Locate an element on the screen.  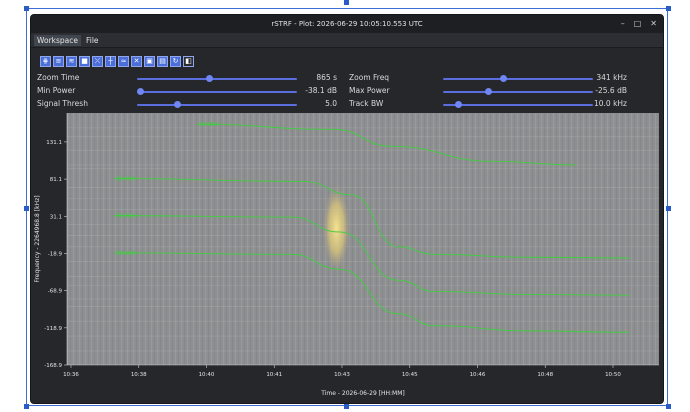
resize-handle-top is located at coordinates (346, 2).